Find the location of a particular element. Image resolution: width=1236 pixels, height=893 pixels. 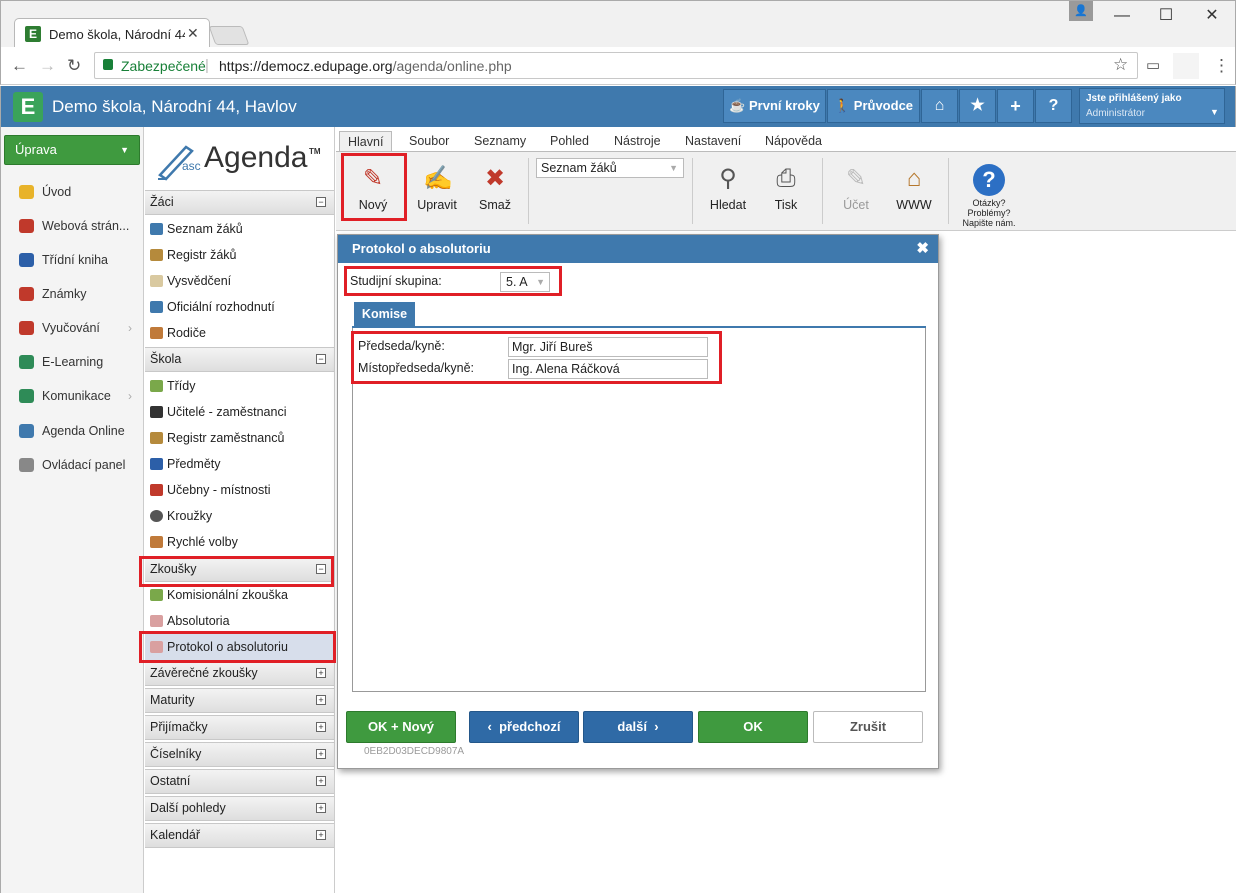

section-header-dalsi-pohledy: Další pohledy + is located at coordinates (239, 808).